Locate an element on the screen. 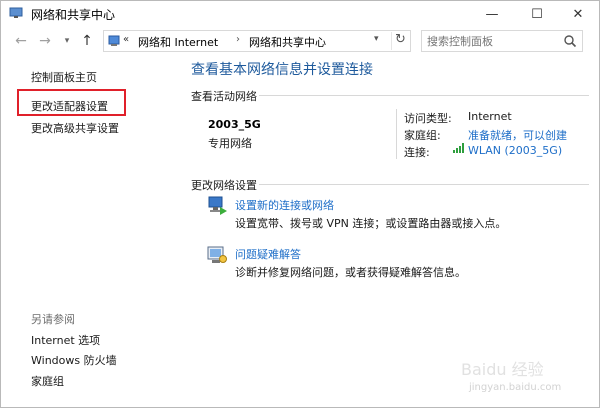 Image resolution: width=600 pixels, height=408 pixels. page-title: 查看基本网络信息并设置连接 is located at coordinates (282, 70).